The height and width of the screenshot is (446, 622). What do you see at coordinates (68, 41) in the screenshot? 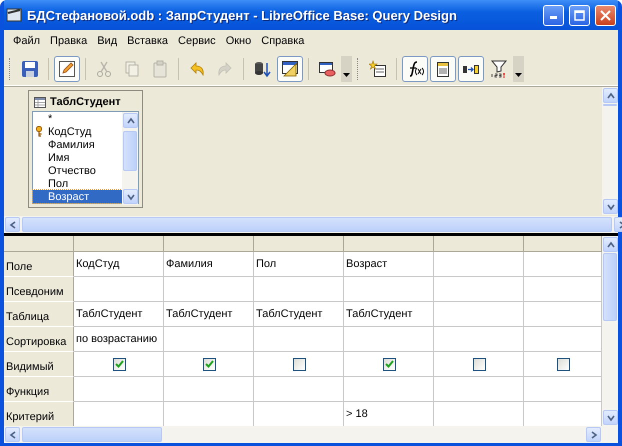
I see `menu-item: Правка` at bounding box center [68, 41].